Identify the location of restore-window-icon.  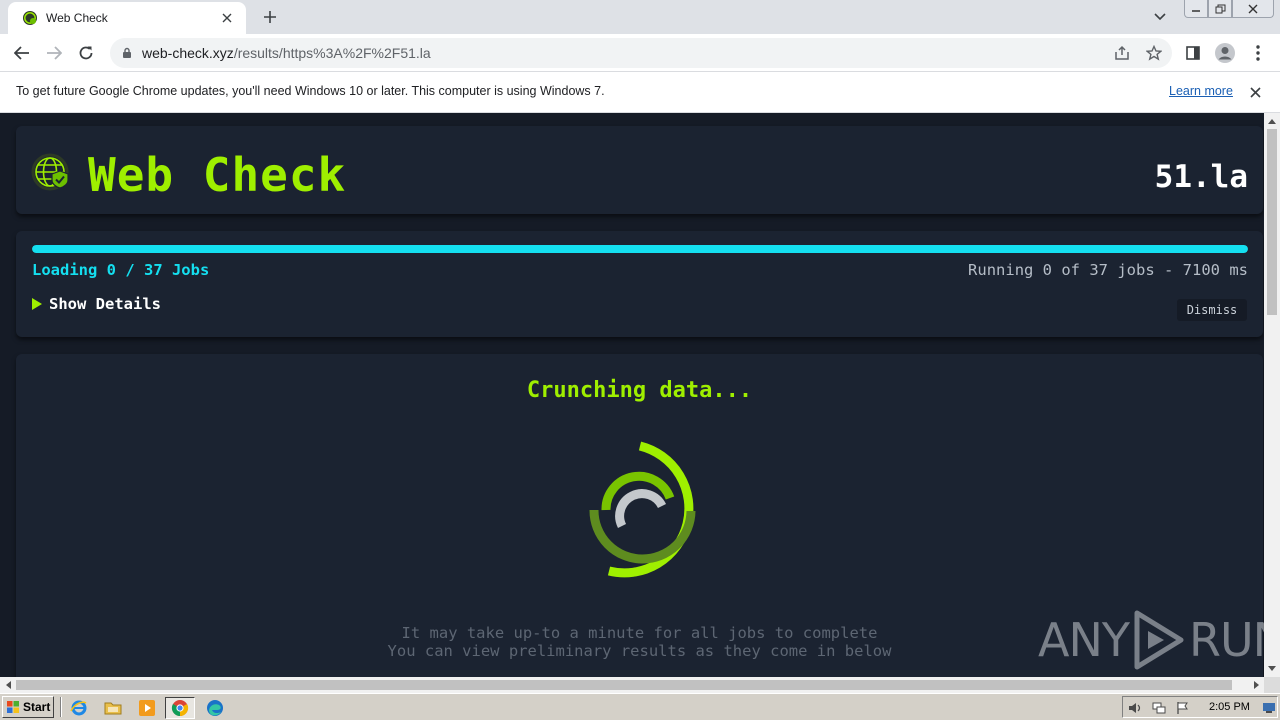
(1220, 9).